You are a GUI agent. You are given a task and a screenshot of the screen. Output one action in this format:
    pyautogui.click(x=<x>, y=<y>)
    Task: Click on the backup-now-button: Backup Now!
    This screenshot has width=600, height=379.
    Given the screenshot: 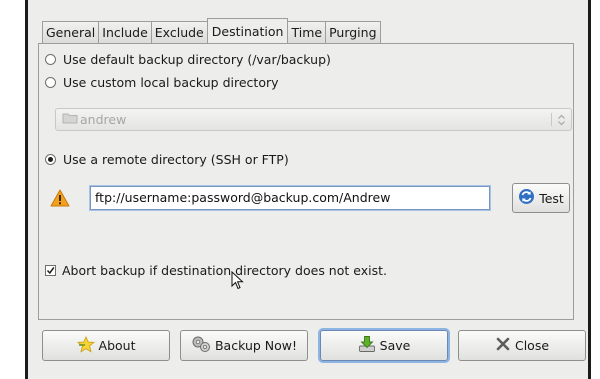 What is the action you would take?
    pyautogui.click(x=244, y=345)
    